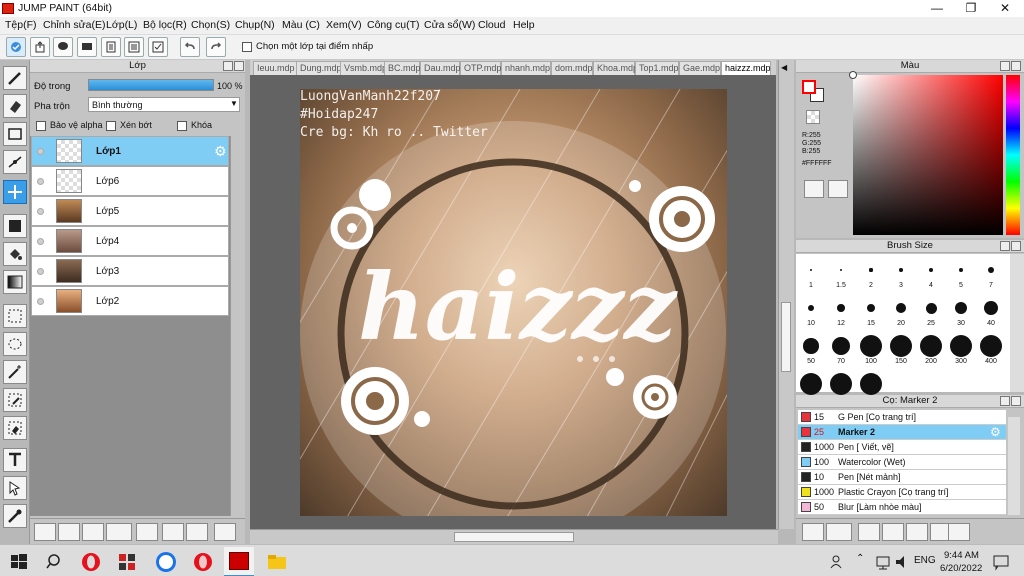  Describe the element at coordinates (449, 25) in the screenshot. I see `menu-window: Cửa sổ(W)` at that location.